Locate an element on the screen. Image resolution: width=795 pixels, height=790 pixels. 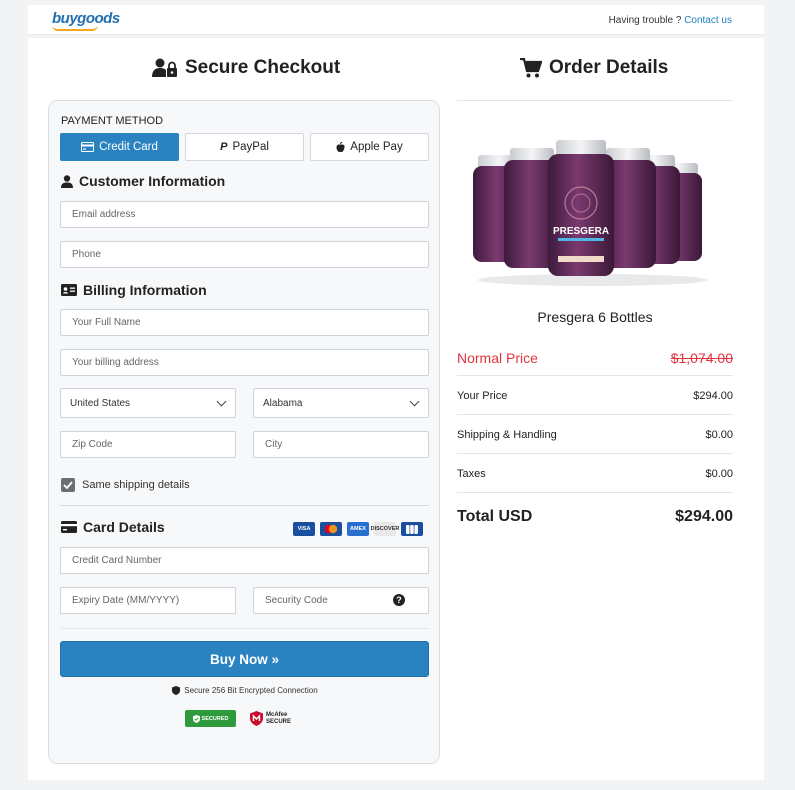
mcafee-badge: McAfee SECURE is located at coordinates (270, 718).